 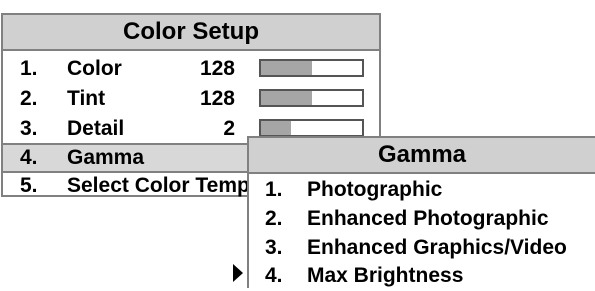 I want to click on color-slider, so click(x=311, y=68).